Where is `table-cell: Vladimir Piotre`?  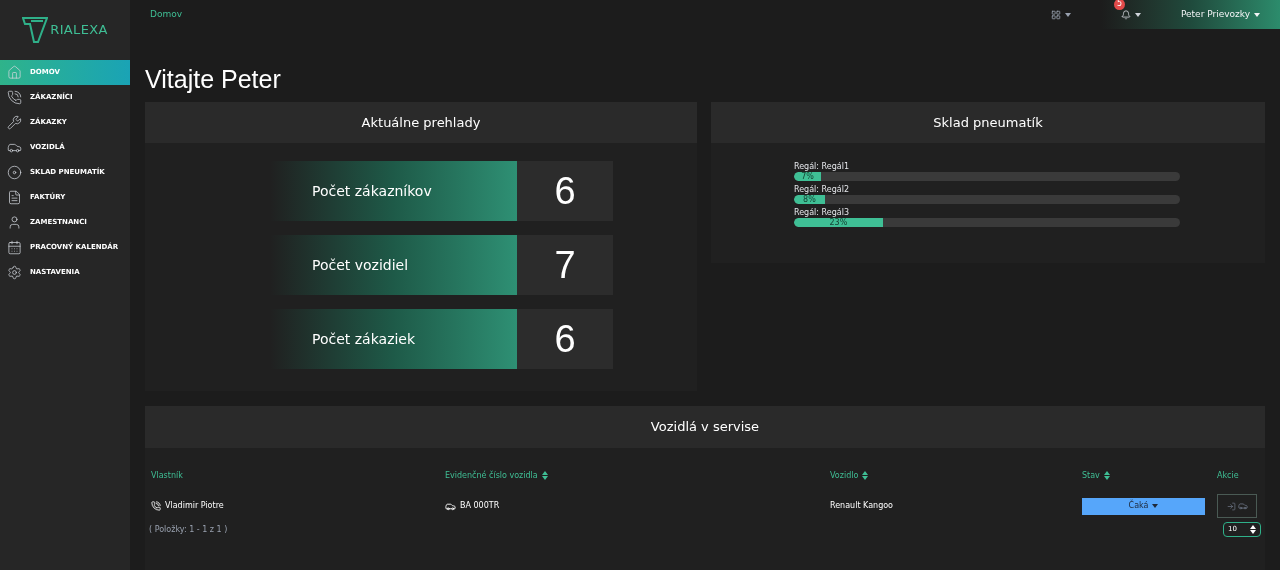
table-cell: Vladimir Piotre is located at coordinates (194, 506).